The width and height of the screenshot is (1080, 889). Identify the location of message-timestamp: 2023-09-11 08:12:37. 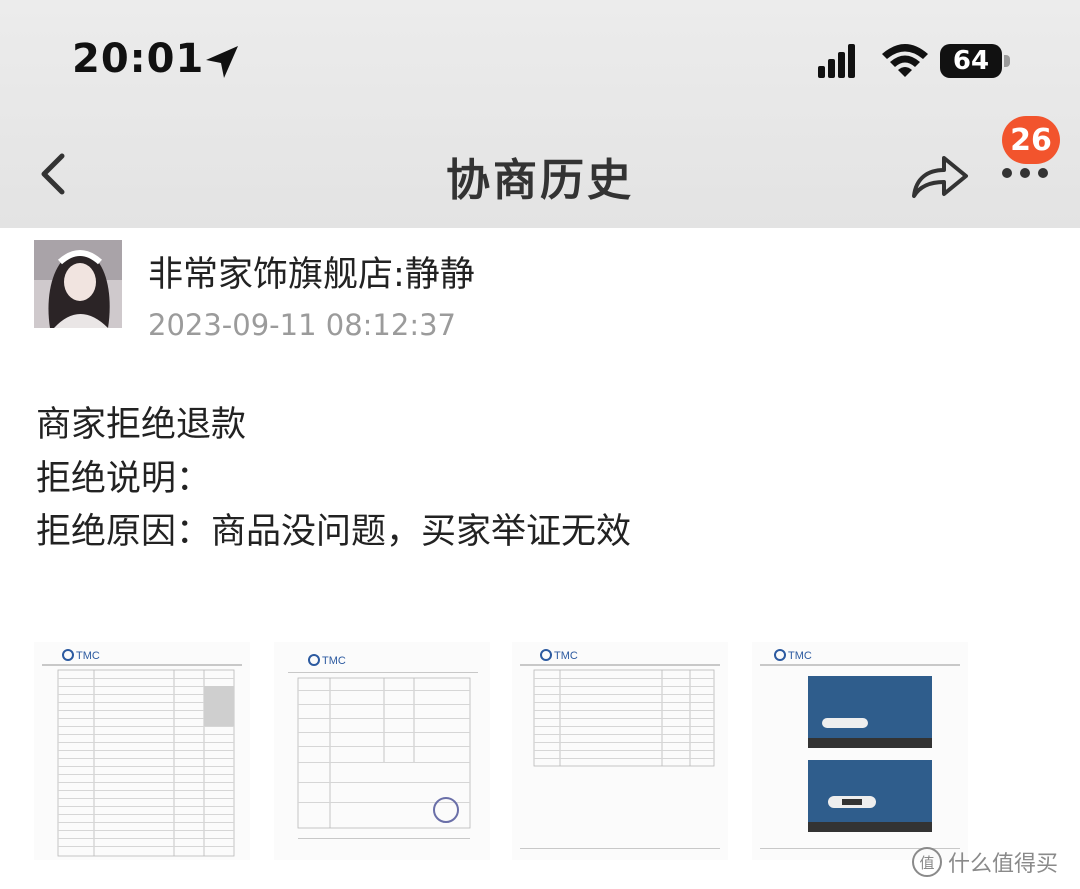
(302, 325).